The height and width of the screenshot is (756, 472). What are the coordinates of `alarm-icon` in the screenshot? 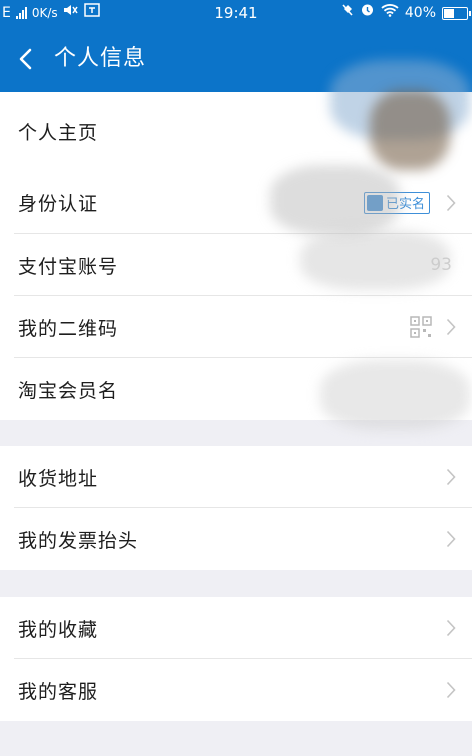 It's located at (367, 13).